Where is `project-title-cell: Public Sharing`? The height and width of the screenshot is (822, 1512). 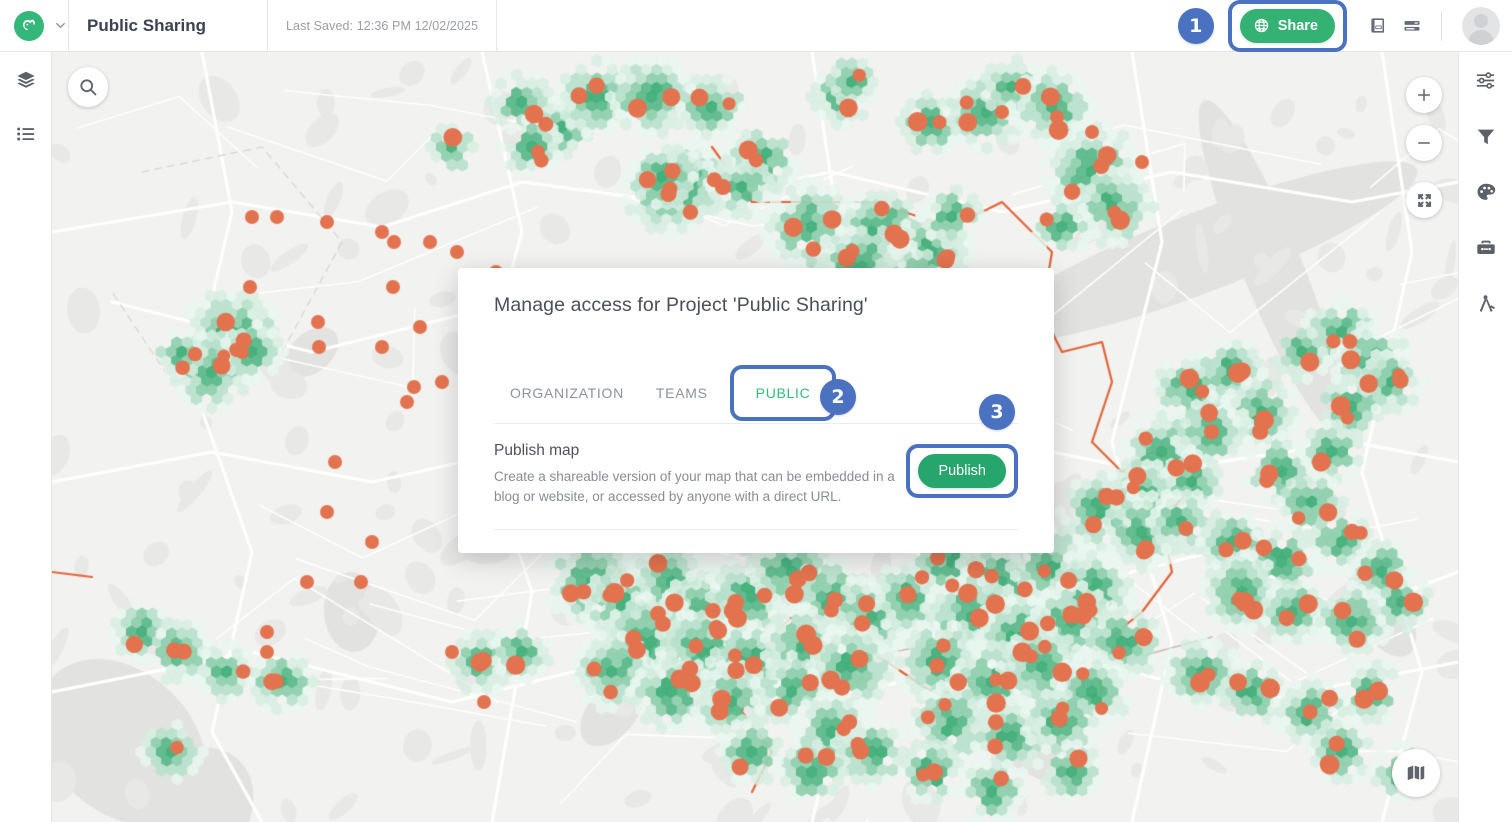 project-title-cell: Public Sharing is located at coordinates (168, 26).